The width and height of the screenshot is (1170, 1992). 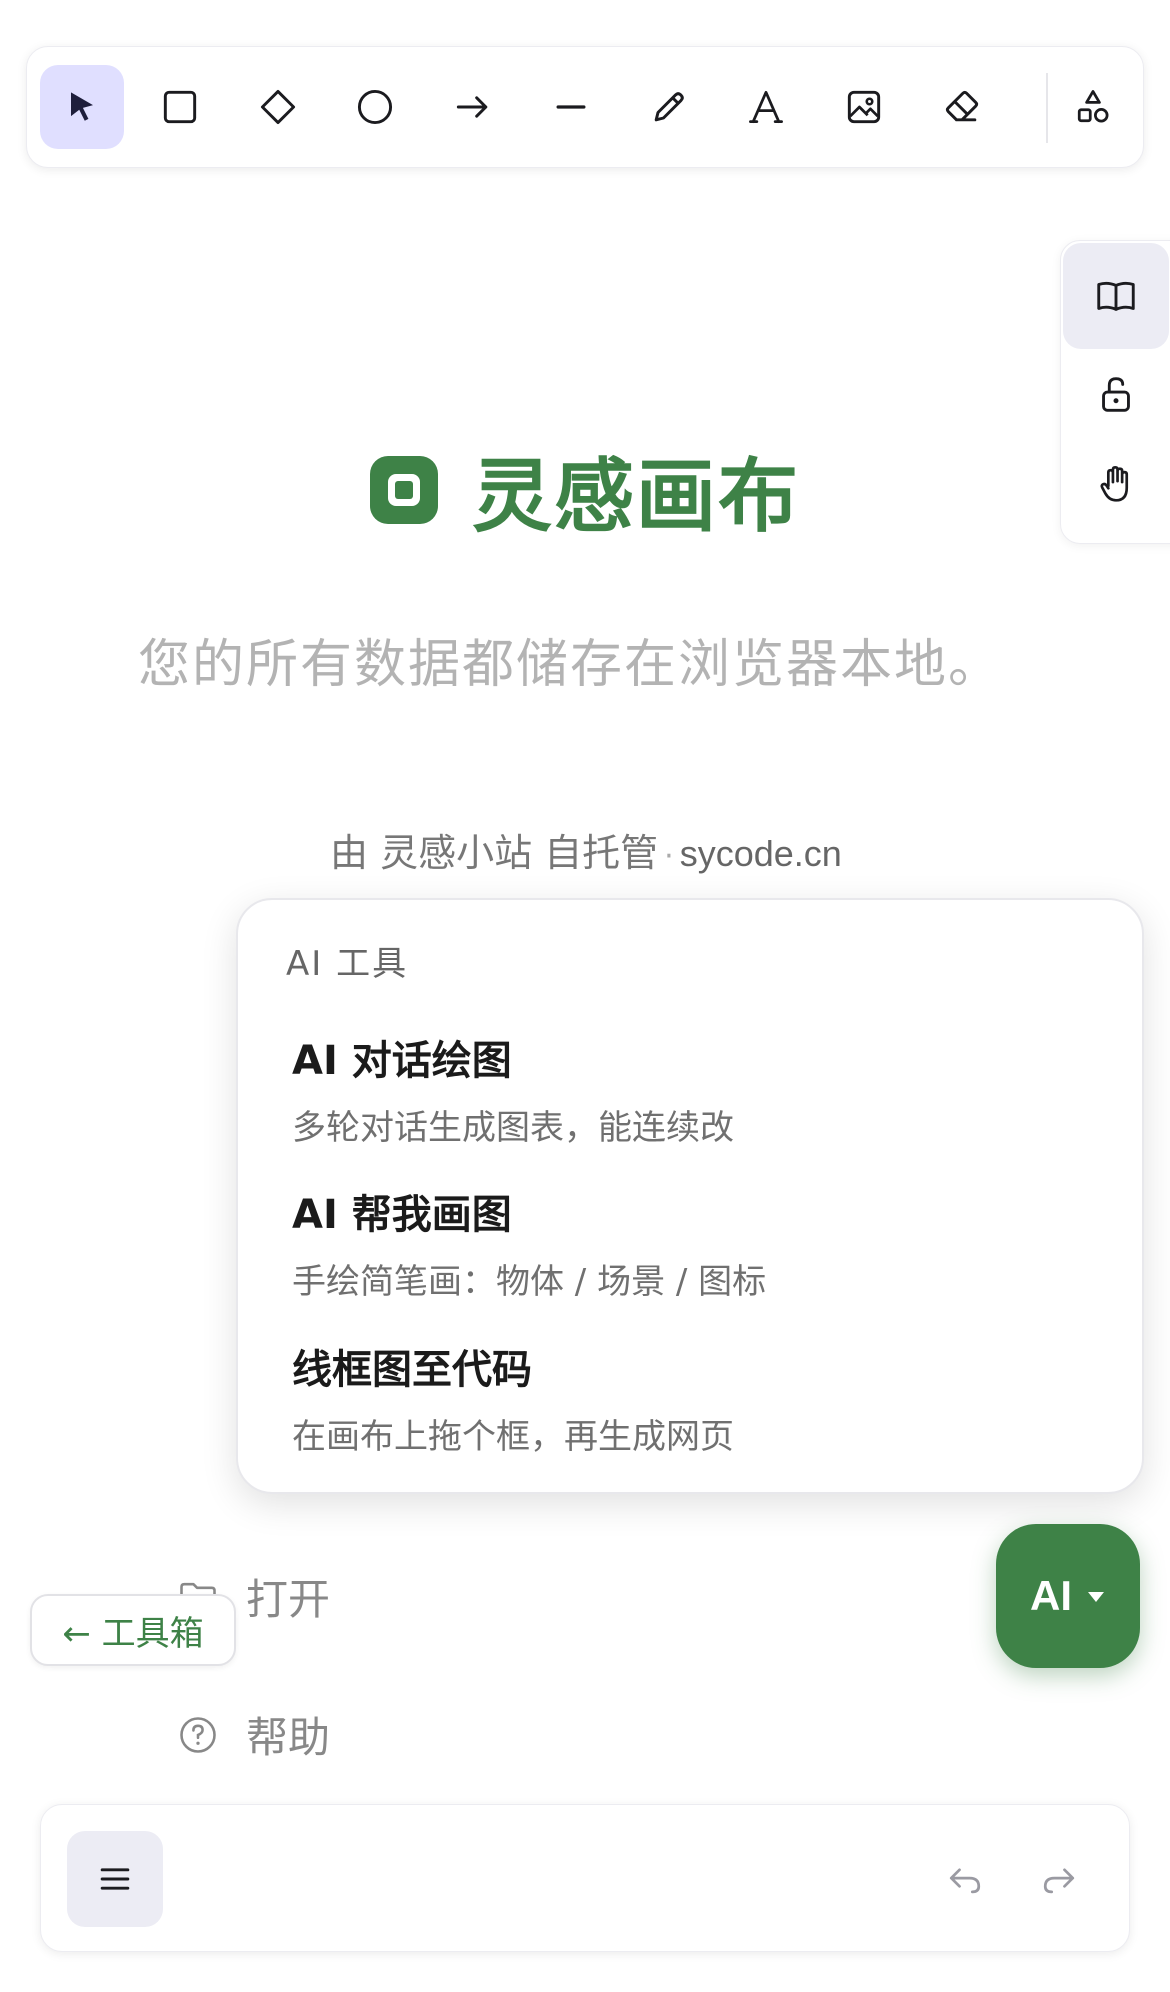 I want to click on shapes-icon, so click(x=1093, y=106).